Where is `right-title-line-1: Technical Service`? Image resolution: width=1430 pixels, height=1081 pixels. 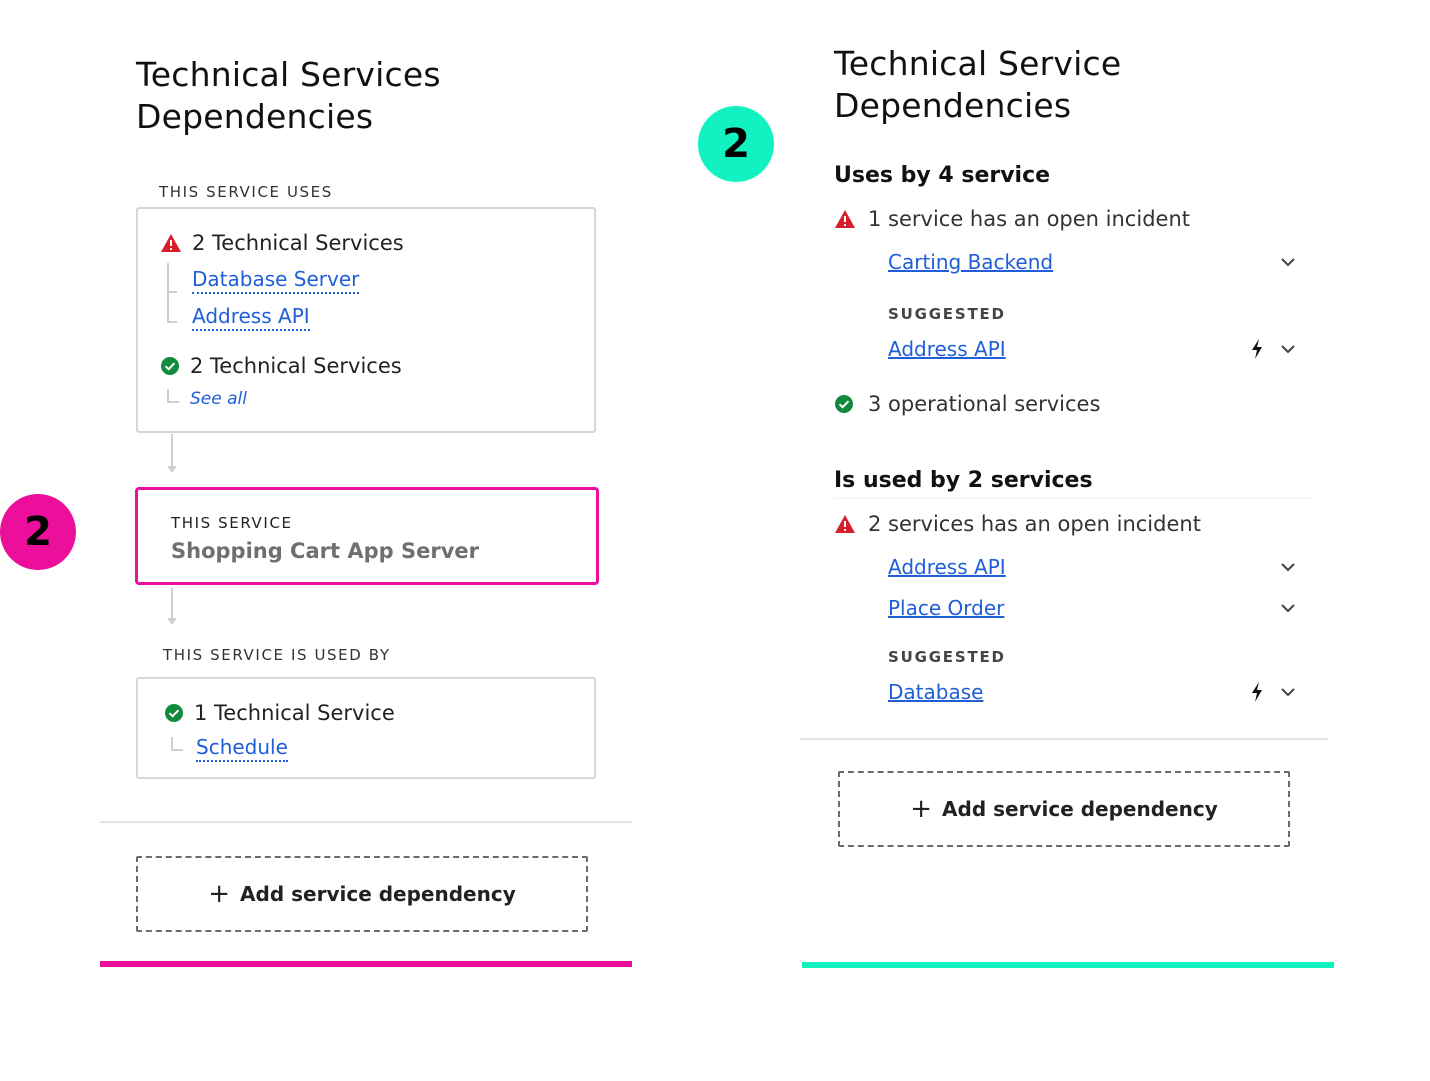
right-title-line-1: Technical Service is located at coordinates (978, 63).